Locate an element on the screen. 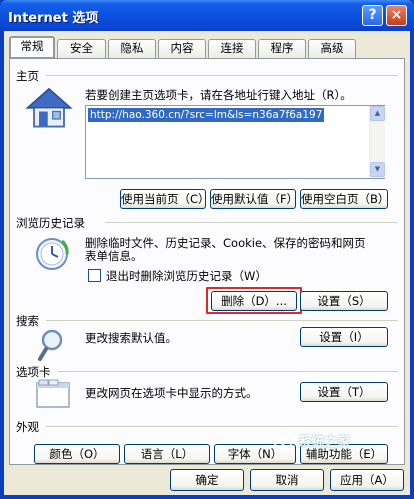 The width and height of the screenshot is (414, 499). delete-history-on-exit-checkbox is located at coordinates (94, 275).